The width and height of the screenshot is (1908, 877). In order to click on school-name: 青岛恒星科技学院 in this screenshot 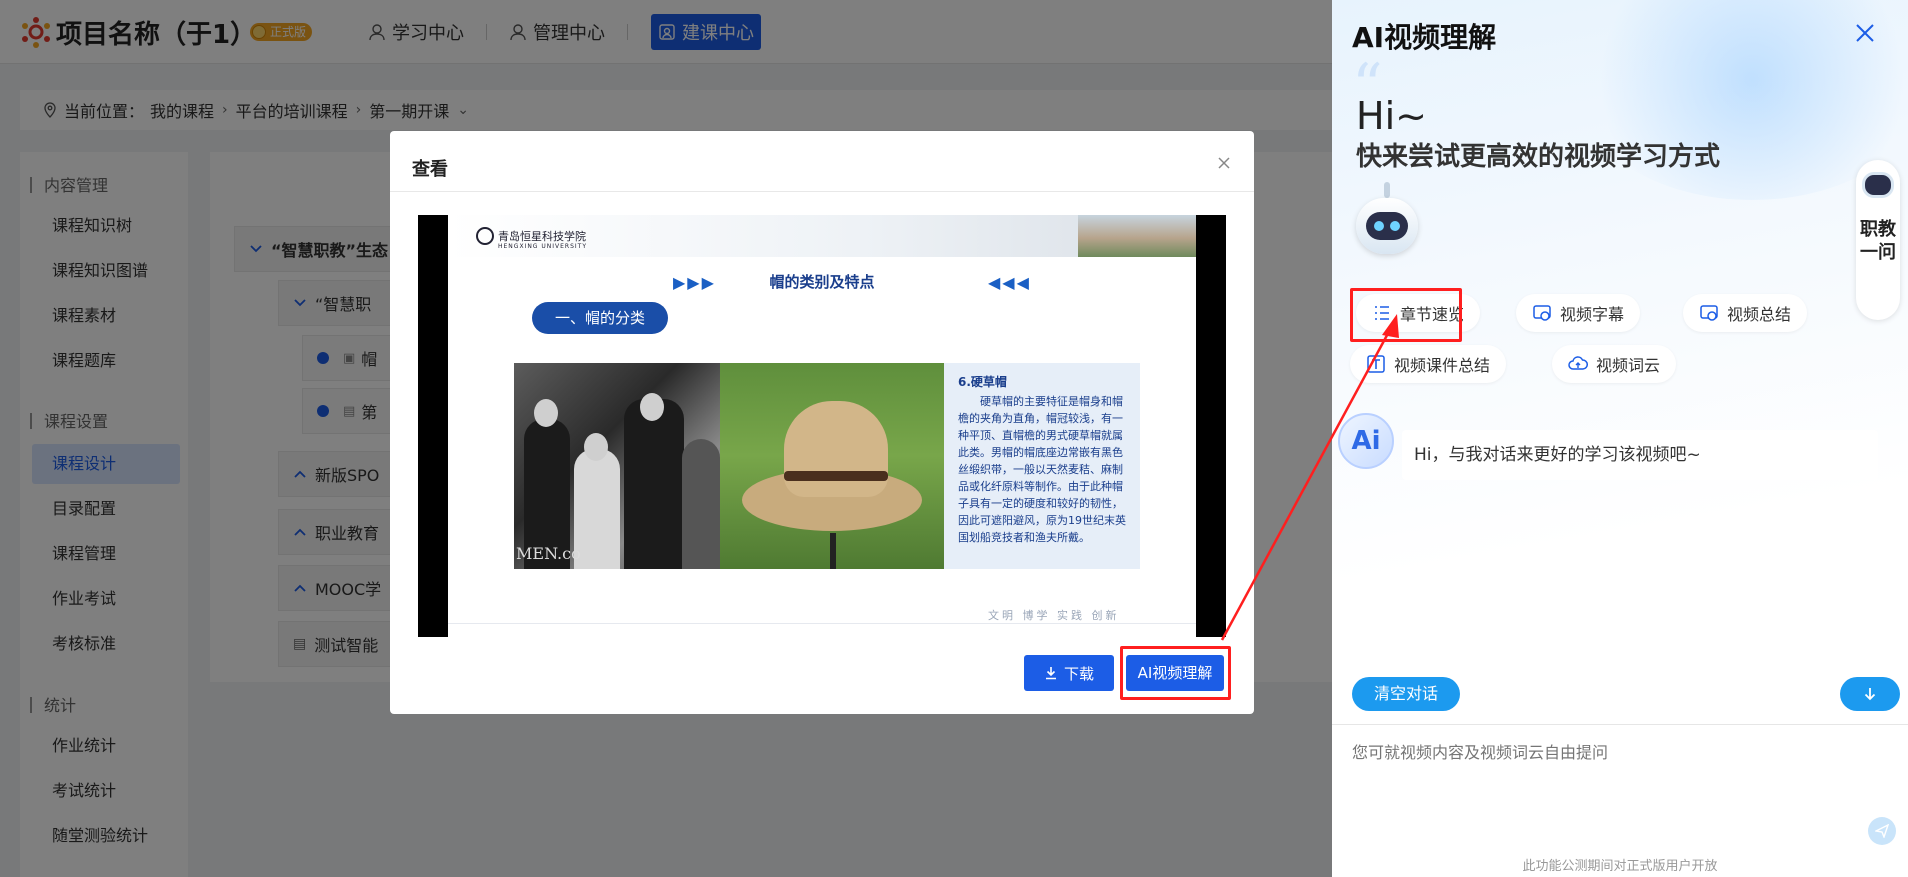, I will do `click(542, 236)`.